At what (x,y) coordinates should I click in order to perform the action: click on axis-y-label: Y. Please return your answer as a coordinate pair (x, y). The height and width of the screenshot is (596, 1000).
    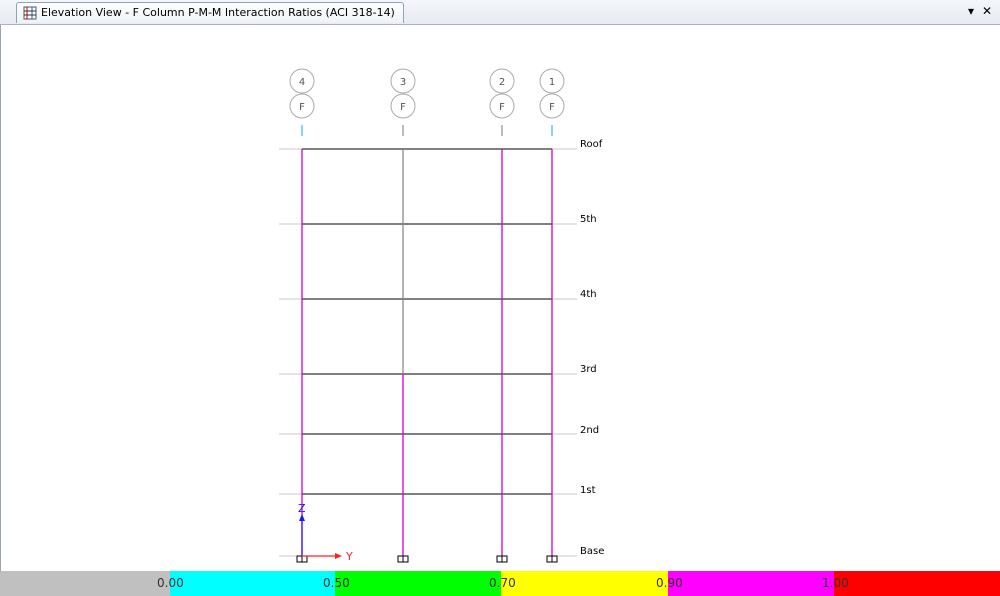
    Looking at the image, I should click on (349, 556).